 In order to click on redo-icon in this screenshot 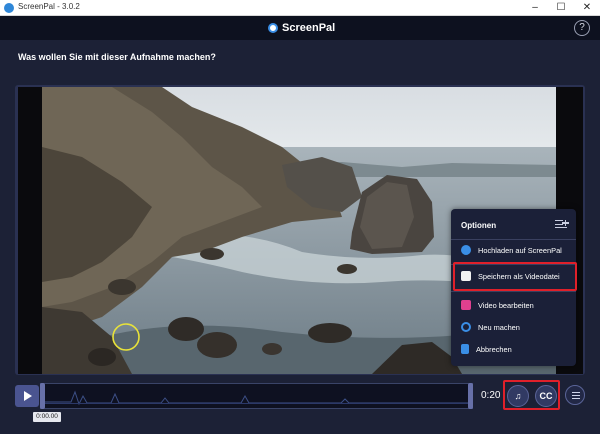, I will do `click(466, 327)`.